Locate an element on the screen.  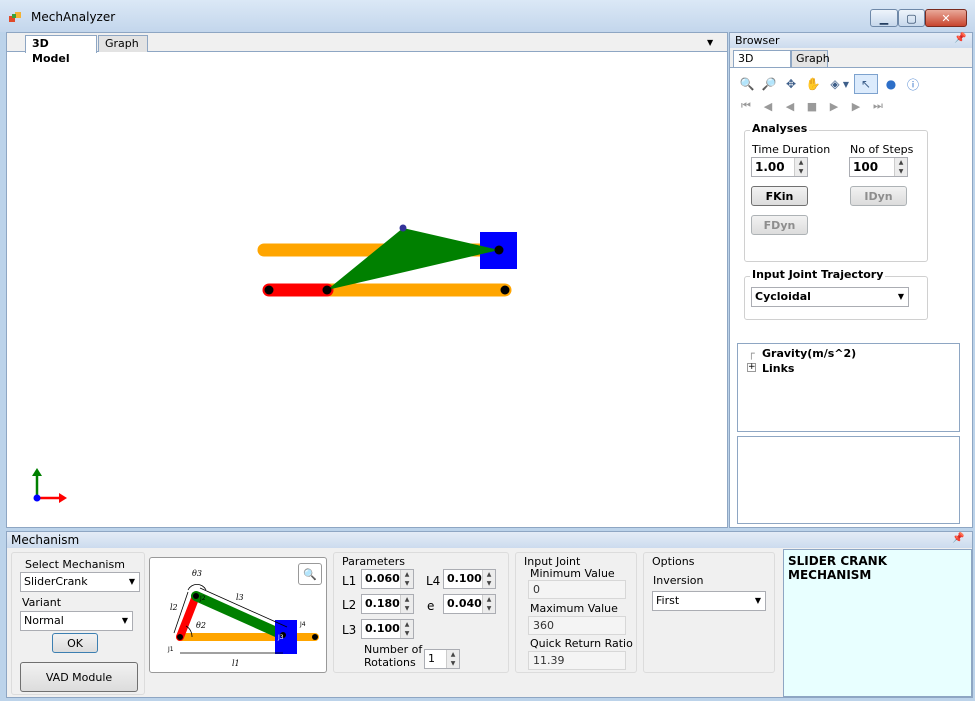
prev-frame-icon: ◀ is located at coordinates (768, 106).